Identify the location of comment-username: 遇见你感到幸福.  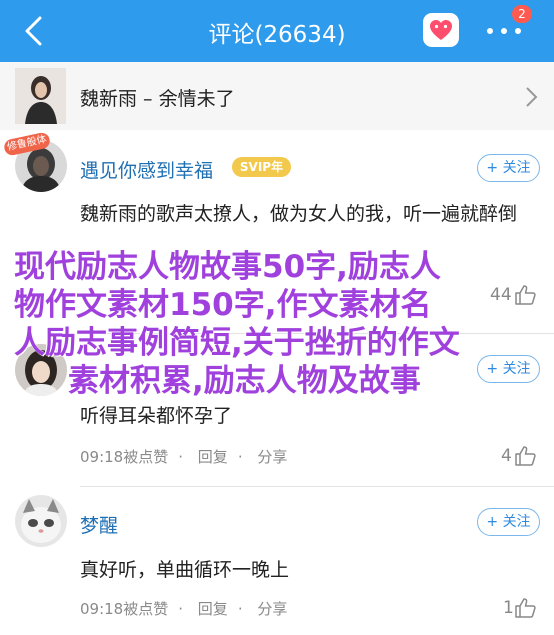
(146, 169).